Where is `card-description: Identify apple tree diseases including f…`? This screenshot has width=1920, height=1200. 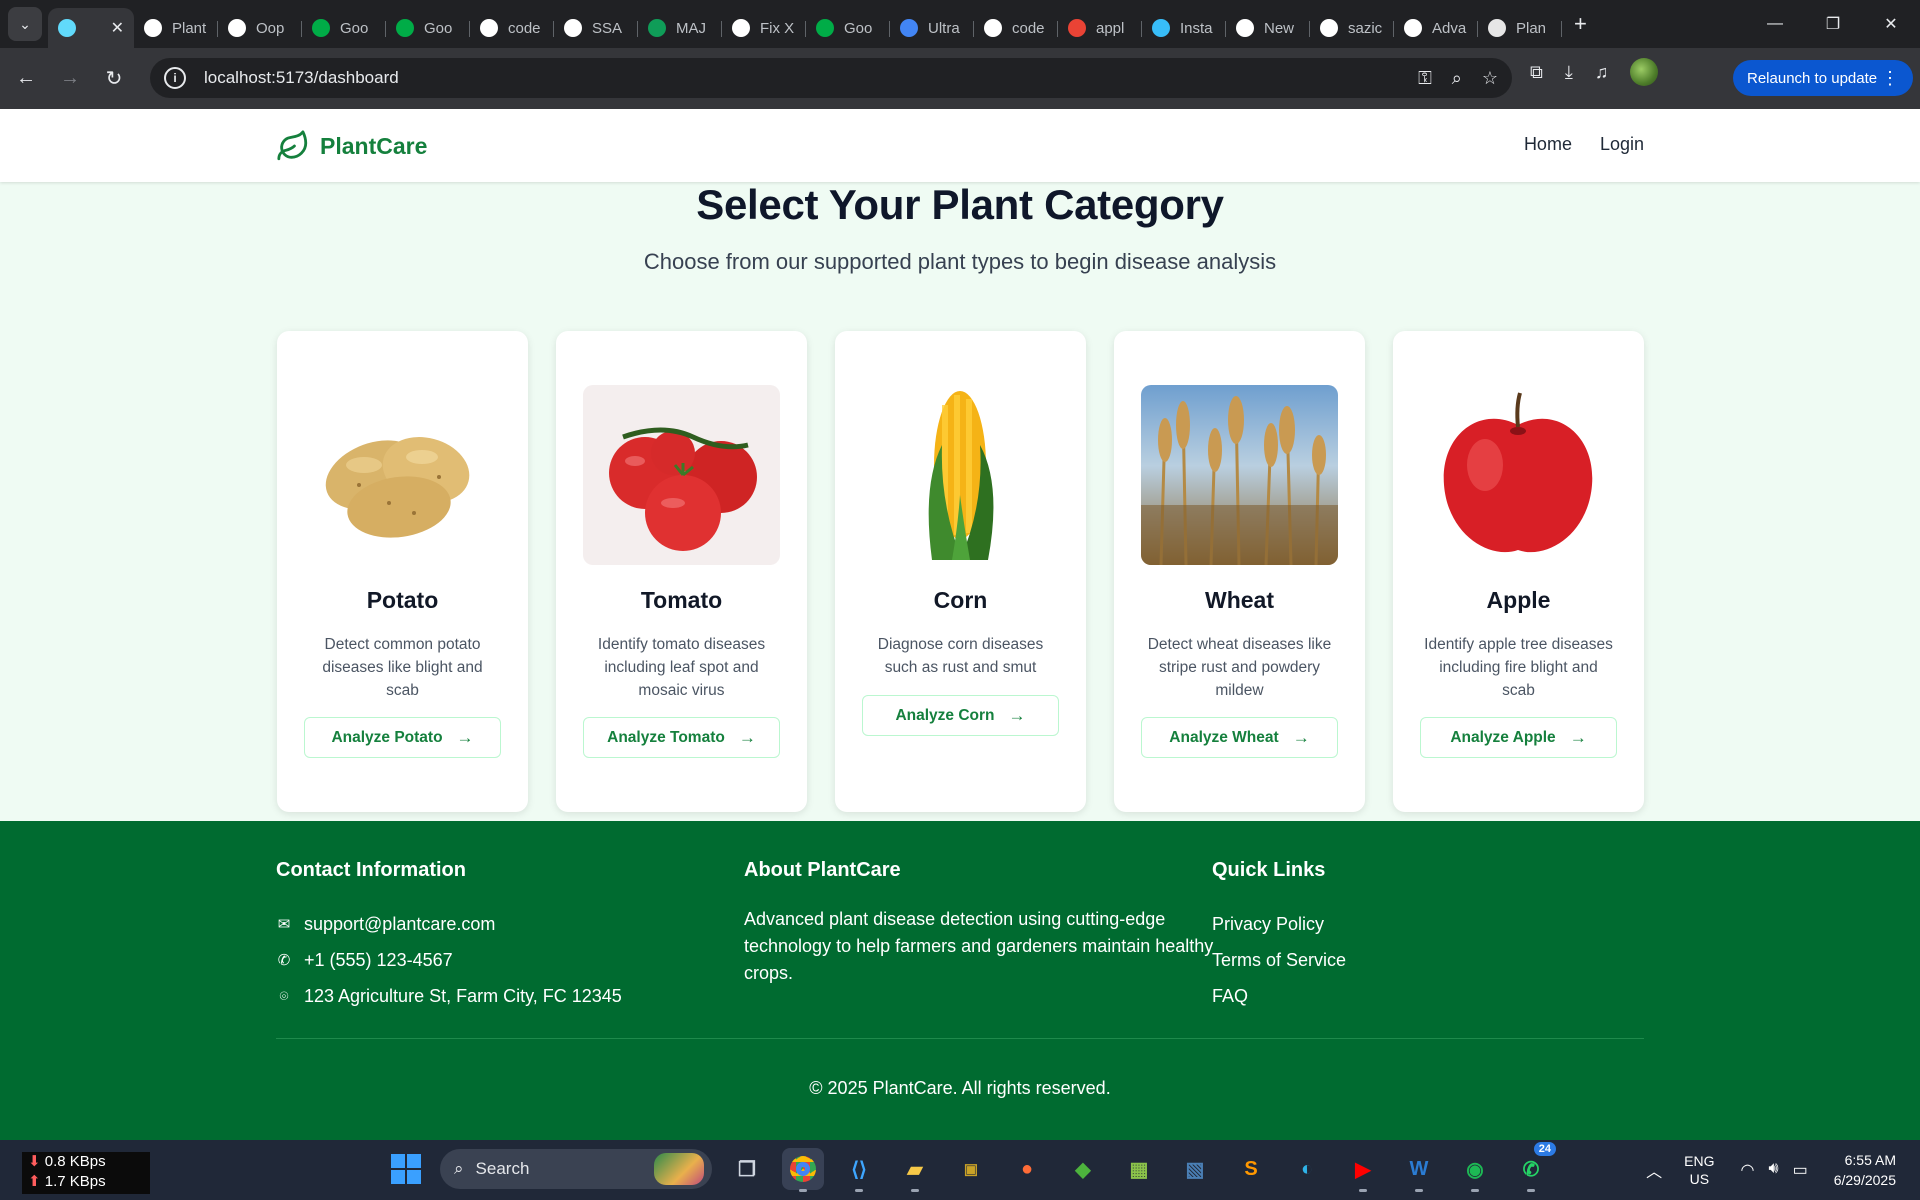 card-description: Identify apple tree diseases including f… is located at coordinates (1518, 667).